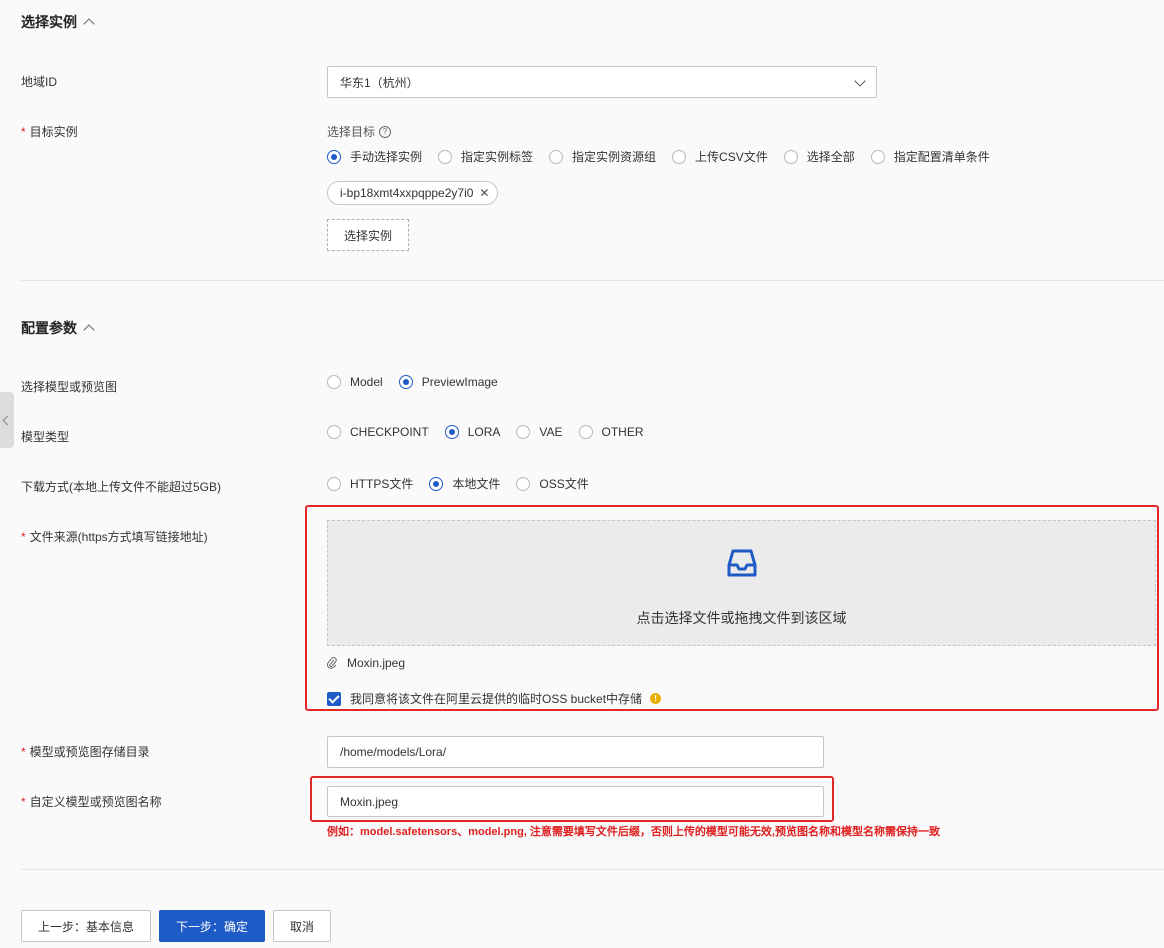  What do you see at coordinates (39, 82) in the screenshot?
I see `region-label: 地域ID` at bounding box center [39, 82].